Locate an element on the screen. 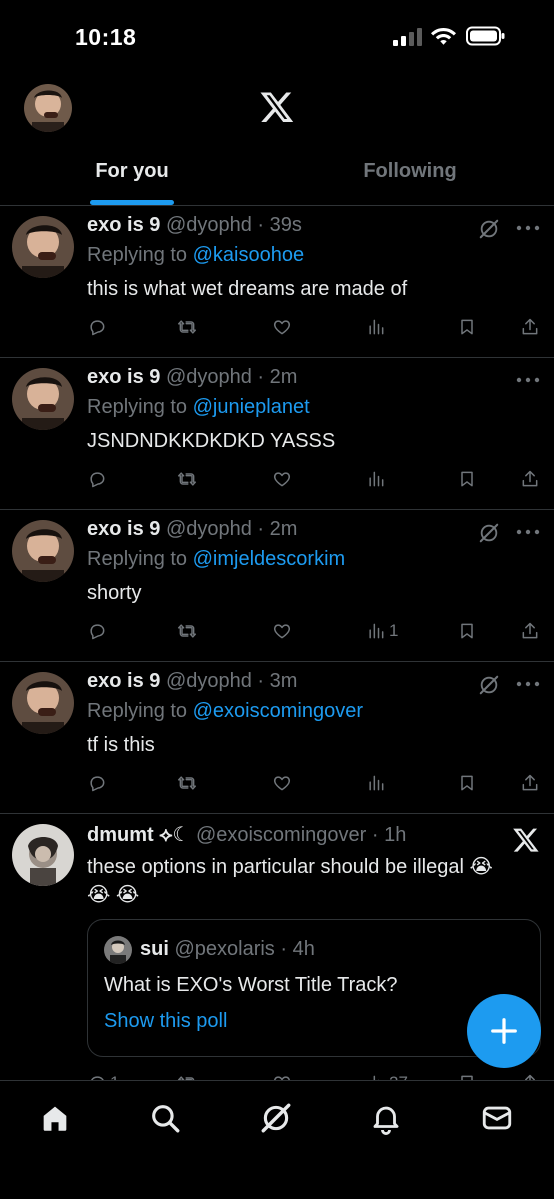  display-name: dmumt ⟡☾ is located at coordinates (138, 835).